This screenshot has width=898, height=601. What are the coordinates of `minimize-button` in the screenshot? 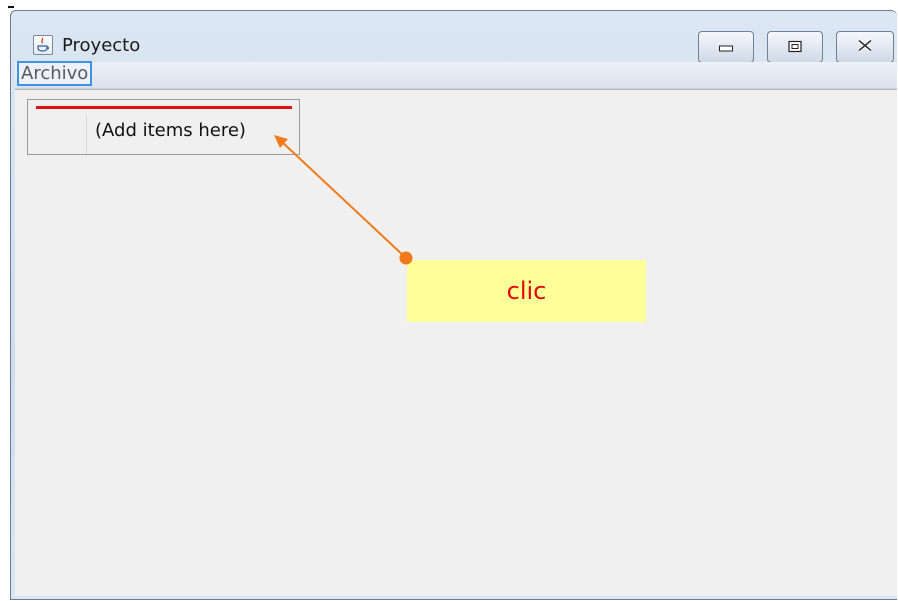 It's located at (726, 47).